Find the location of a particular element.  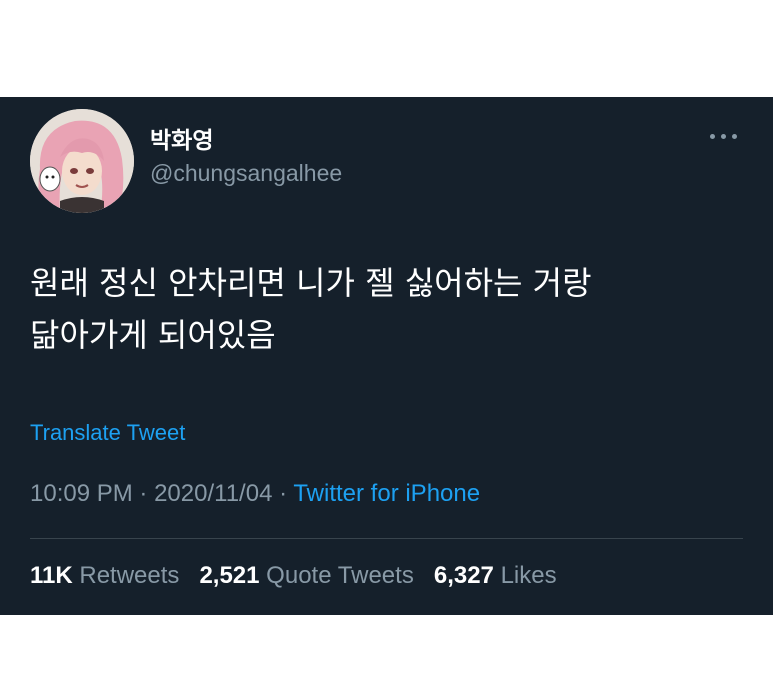

quote-tweets-stat: 2,521 Quote Tweets is located at coordinates (306, 575).